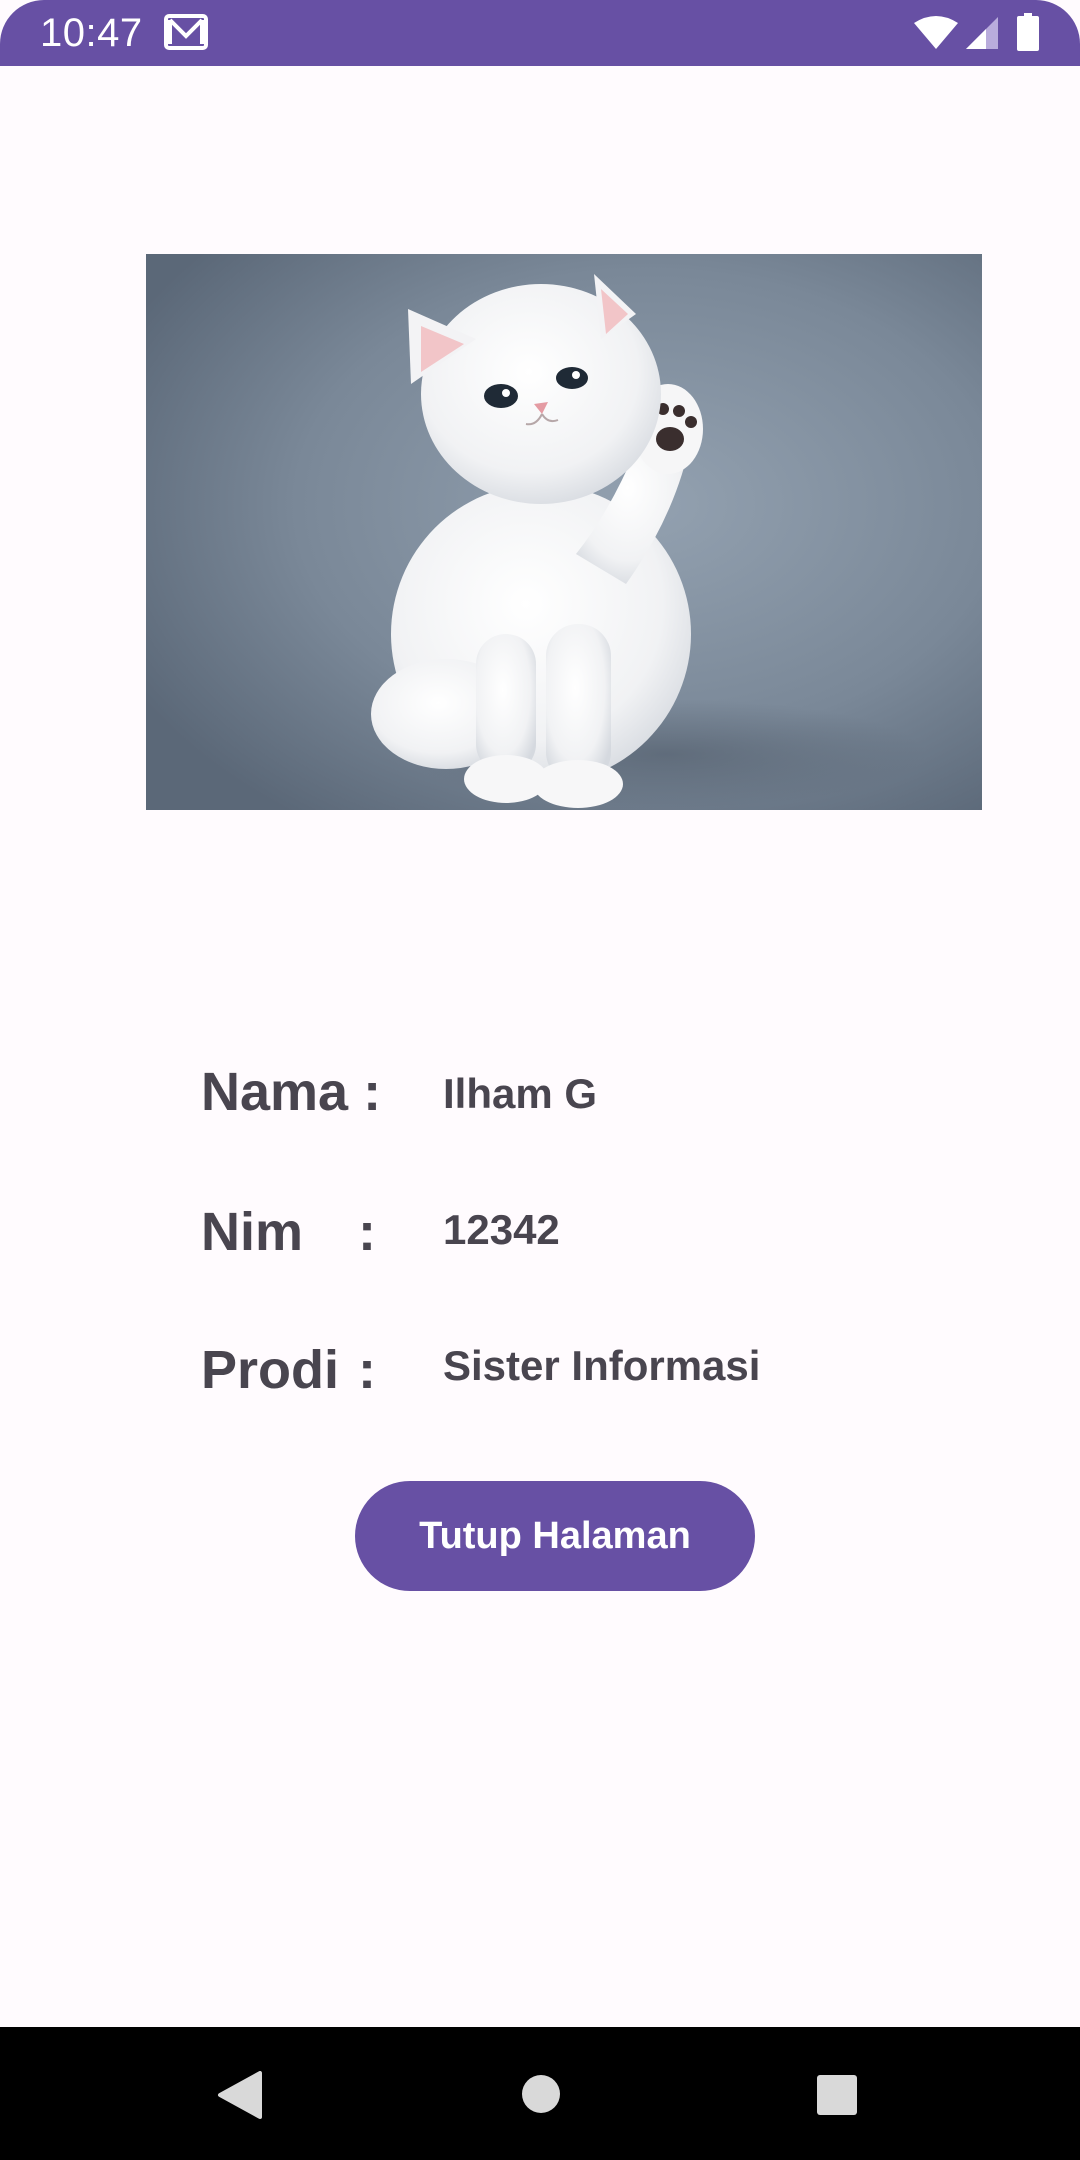 Image resolution: width=1080 pixels, height=2160 pixels. Describe the element at coordinates (501, 1229) in the screenshot. I see `nim-value: 12342` at that location.